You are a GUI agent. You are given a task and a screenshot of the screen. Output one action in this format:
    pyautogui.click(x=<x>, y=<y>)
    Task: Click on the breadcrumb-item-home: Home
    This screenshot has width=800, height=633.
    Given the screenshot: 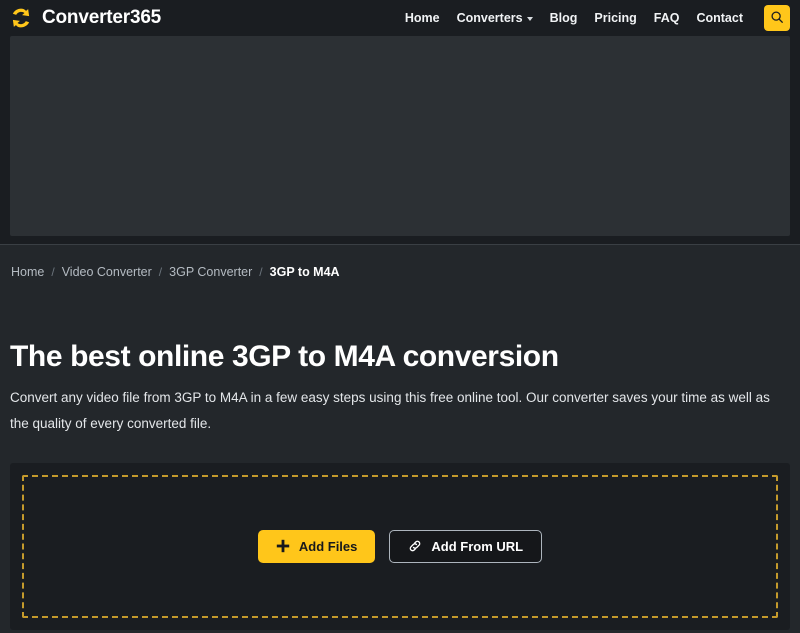 What is the action you would take?
    pyautogui.click(x=27, y=272)
    